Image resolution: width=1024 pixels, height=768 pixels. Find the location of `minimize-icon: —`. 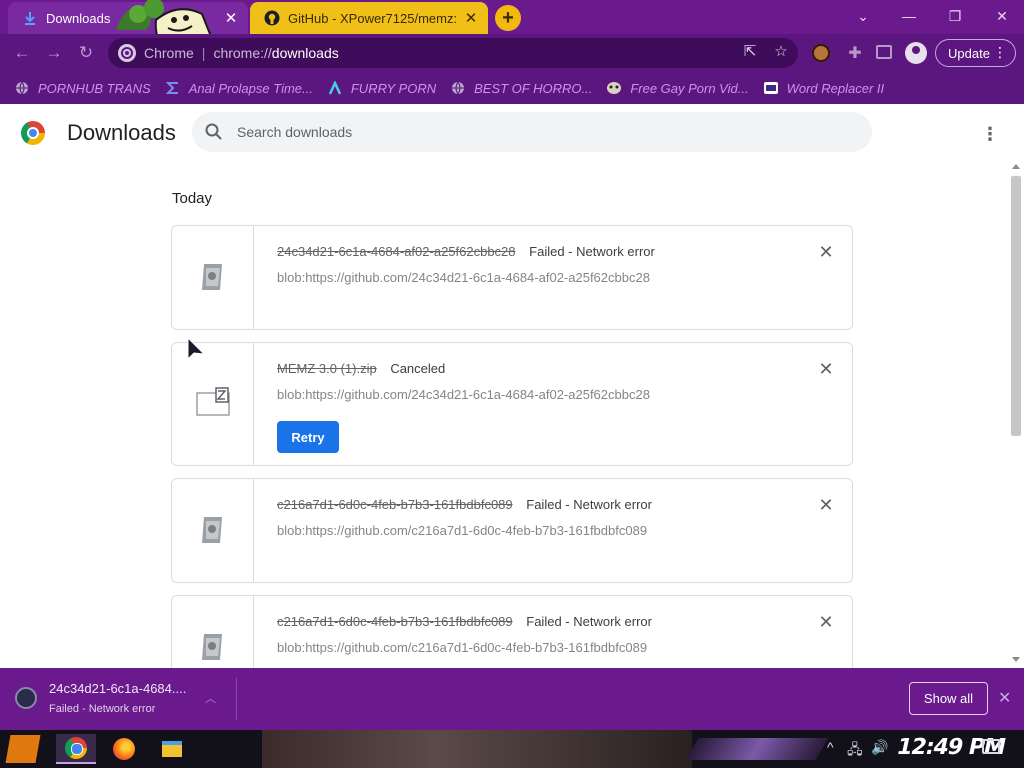

minimize-icon: — is located at coordinates (909, 16).